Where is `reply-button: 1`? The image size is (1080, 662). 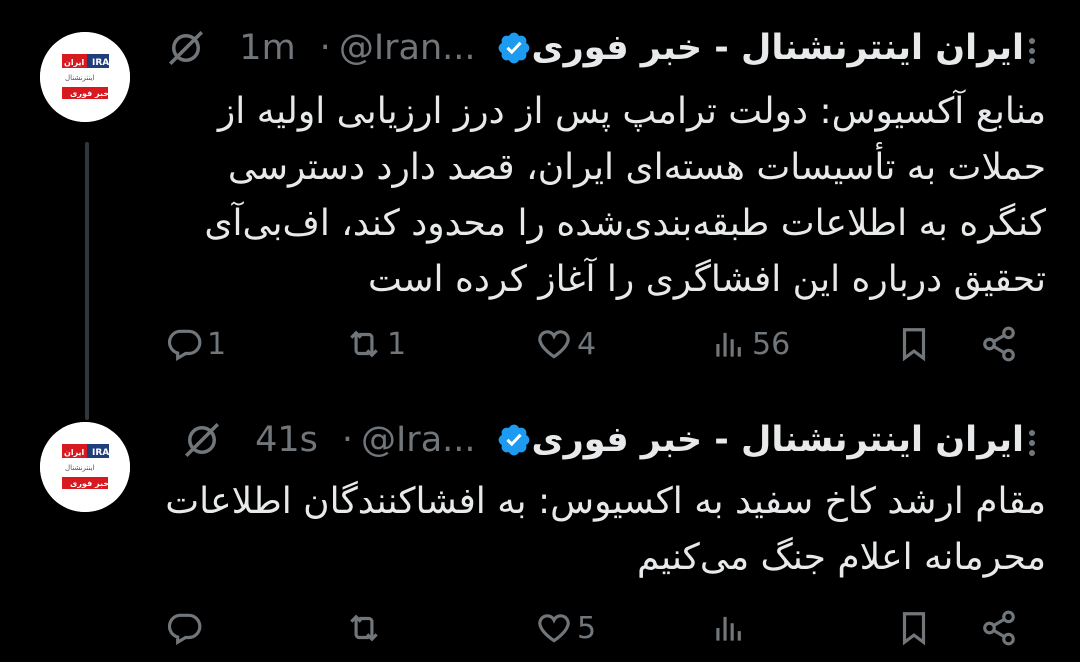 reply-button: 1 is located at coordinates (195, 344).